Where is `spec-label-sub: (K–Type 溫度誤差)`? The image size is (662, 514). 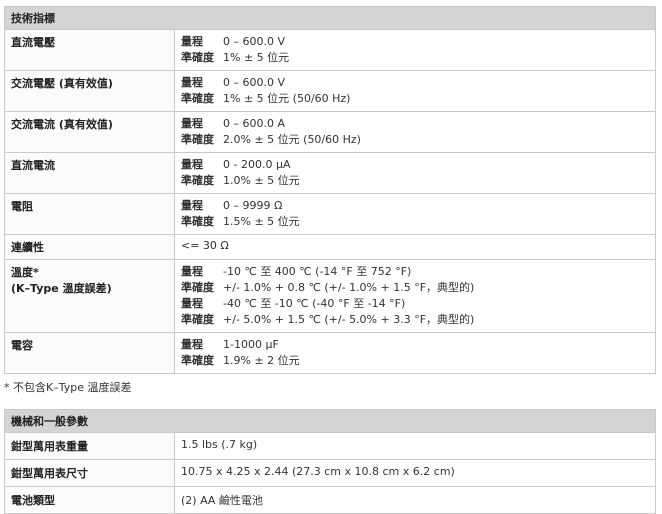
spec-label-sub: (K–Type 溫度誤差) is located at coordinates (61, 288).